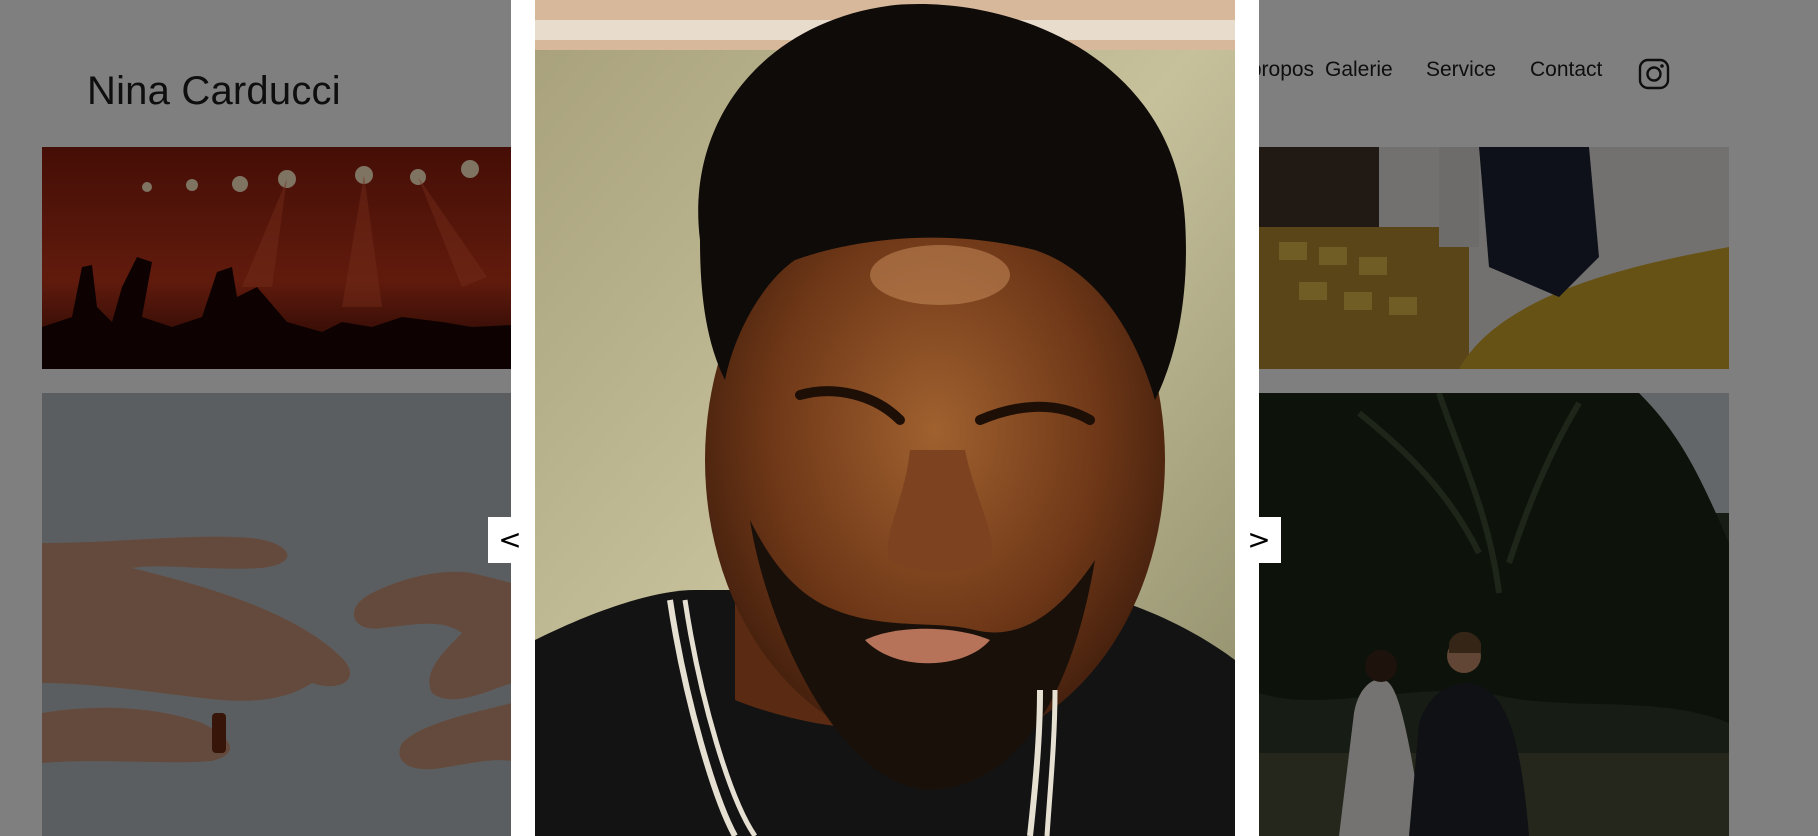  I want to click on lightbox-prev-button: <, so click(510, 540).